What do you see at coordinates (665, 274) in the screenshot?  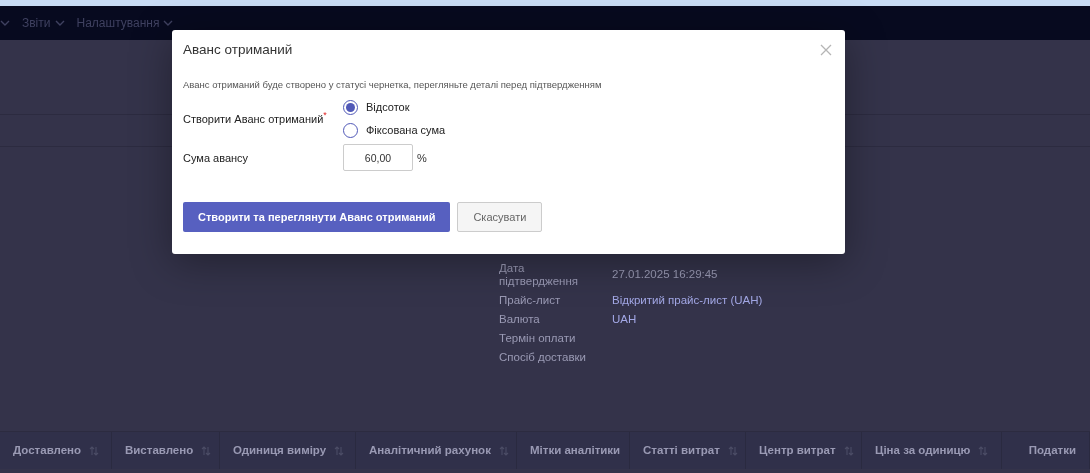 I see `field-value: 27.01.2025 16:29:45` at bounding box center [665, 274].